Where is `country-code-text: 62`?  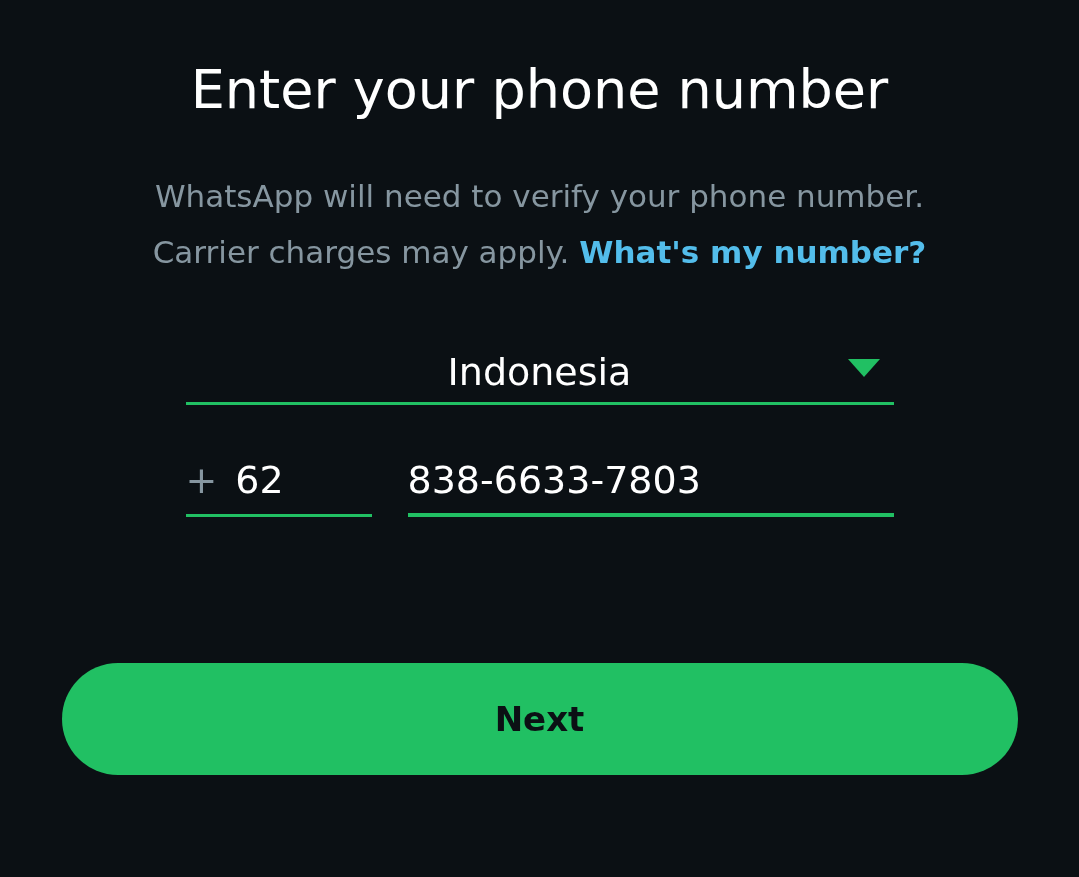 country-code-text: 62 is located at coordinates (259, 480).